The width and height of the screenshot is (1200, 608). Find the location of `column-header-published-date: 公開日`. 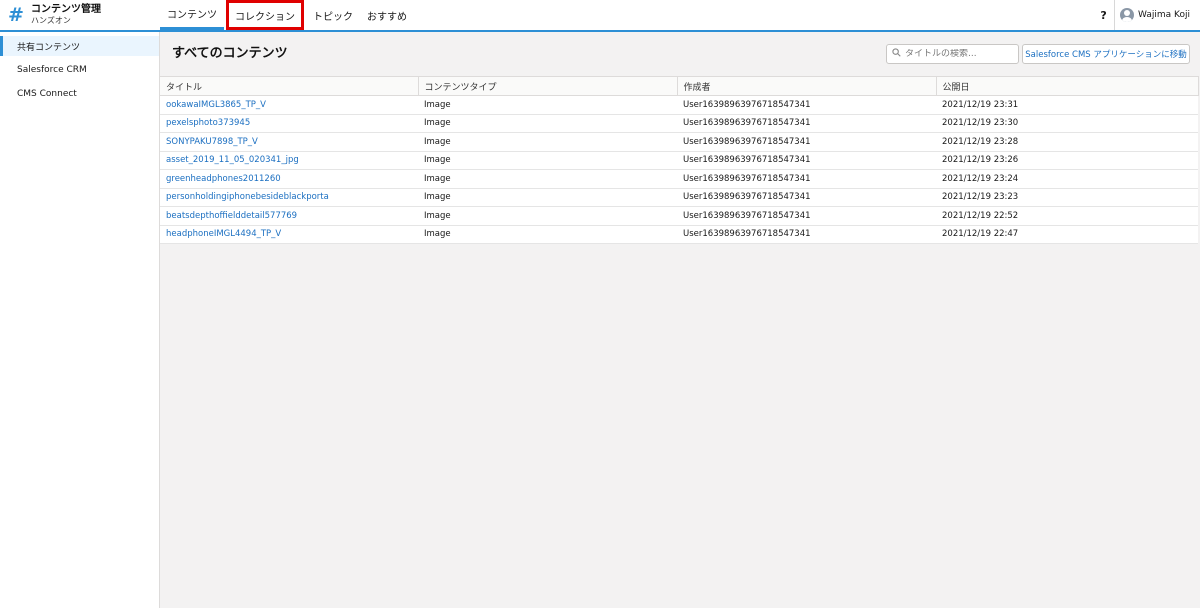

column-header-published-date: 公開日 is located at coordinates (1067, 86).